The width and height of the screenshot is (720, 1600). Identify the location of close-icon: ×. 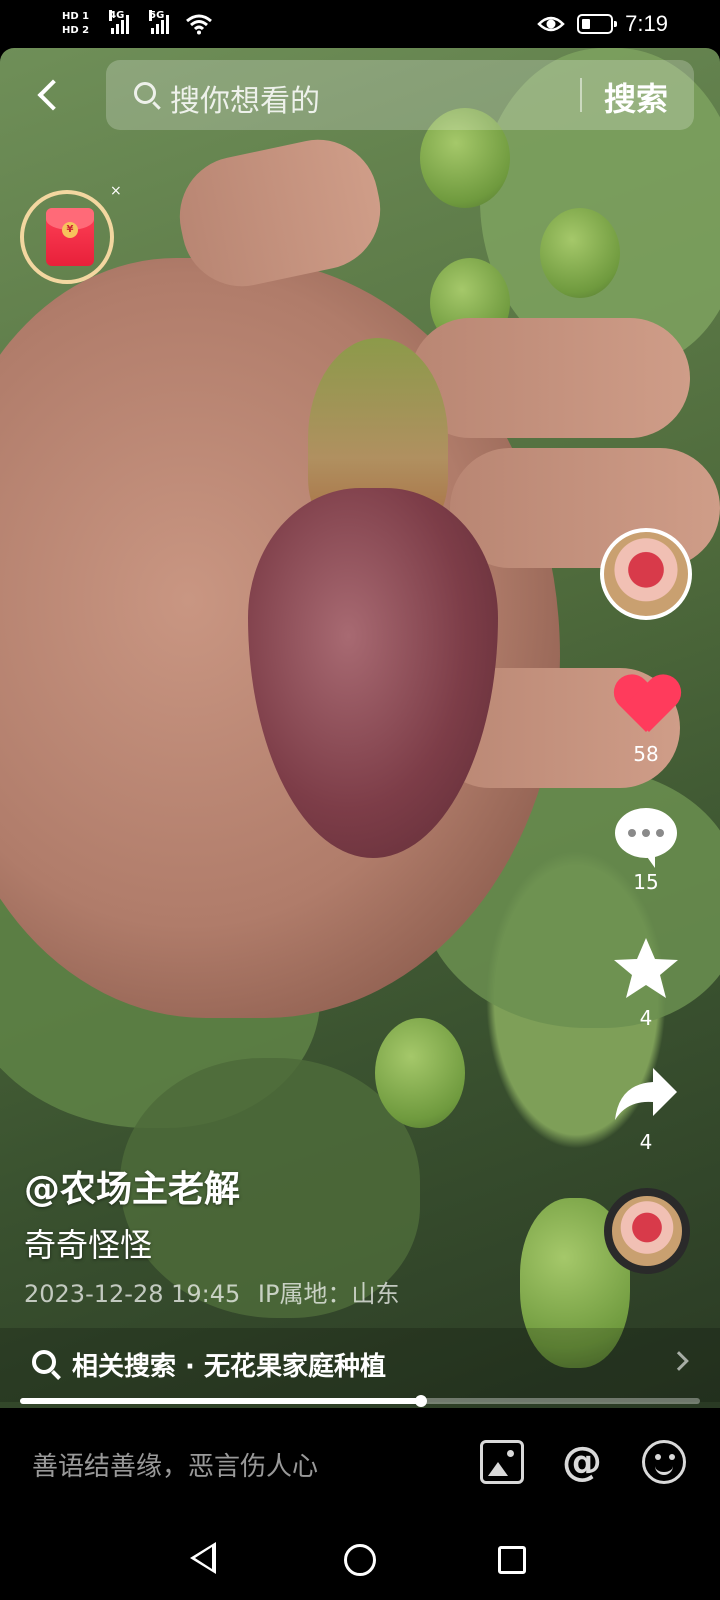
(116, 191).